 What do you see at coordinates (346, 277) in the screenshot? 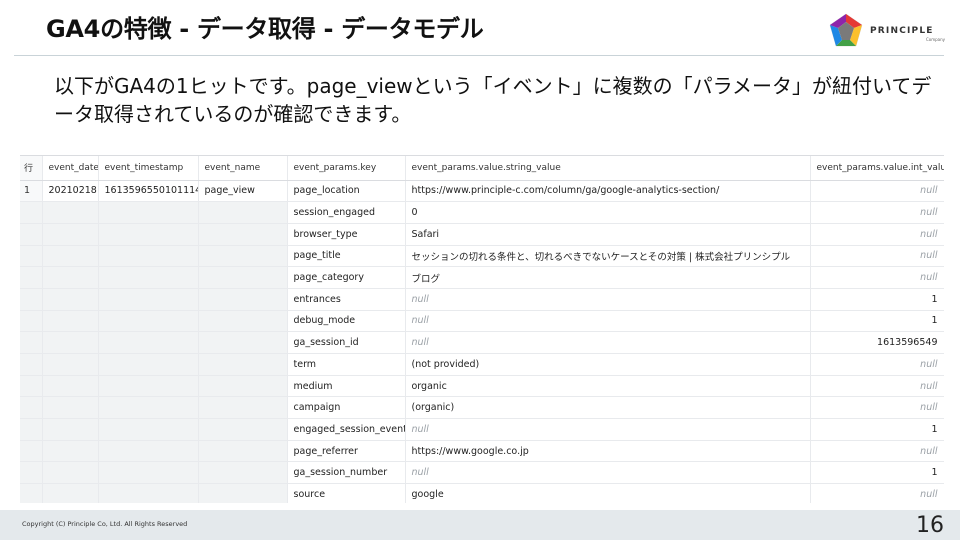
I see `params-key-cell: page_category` at bounding box center [346, 277].